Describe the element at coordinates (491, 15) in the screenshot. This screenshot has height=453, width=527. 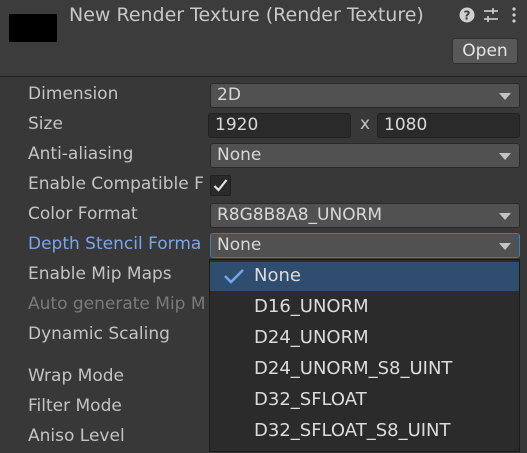
I see `presets-icon` at that location.